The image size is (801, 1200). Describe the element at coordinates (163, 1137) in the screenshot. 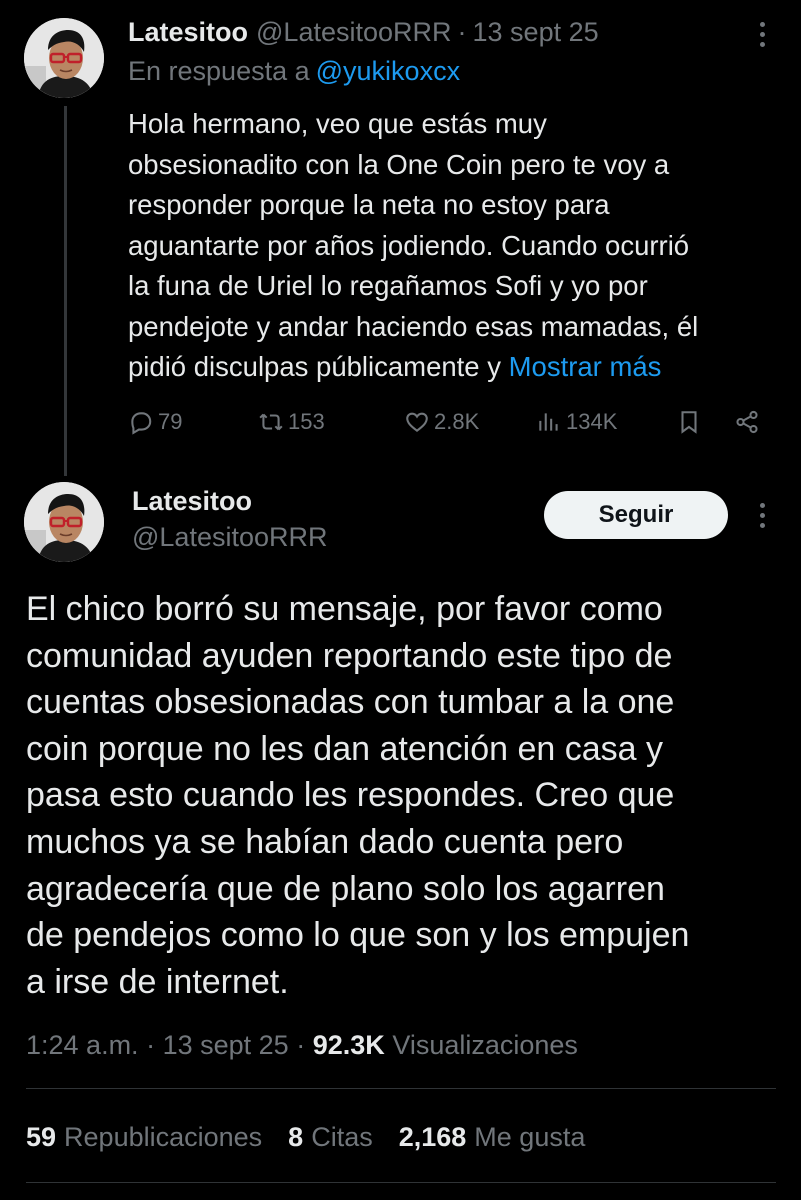

I see `reposts-label: Republicaciones` at that location.